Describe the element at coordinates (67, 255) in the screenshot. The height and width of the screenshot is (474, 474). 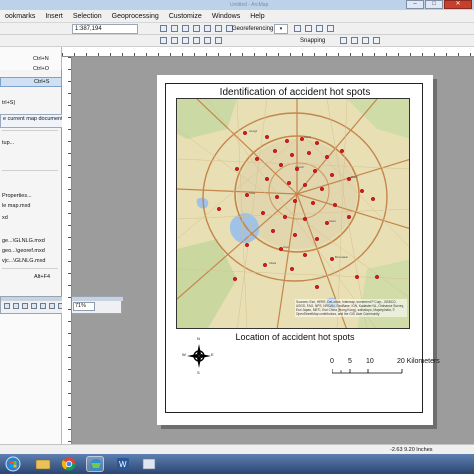
I see `vertical-ruler` at that location.